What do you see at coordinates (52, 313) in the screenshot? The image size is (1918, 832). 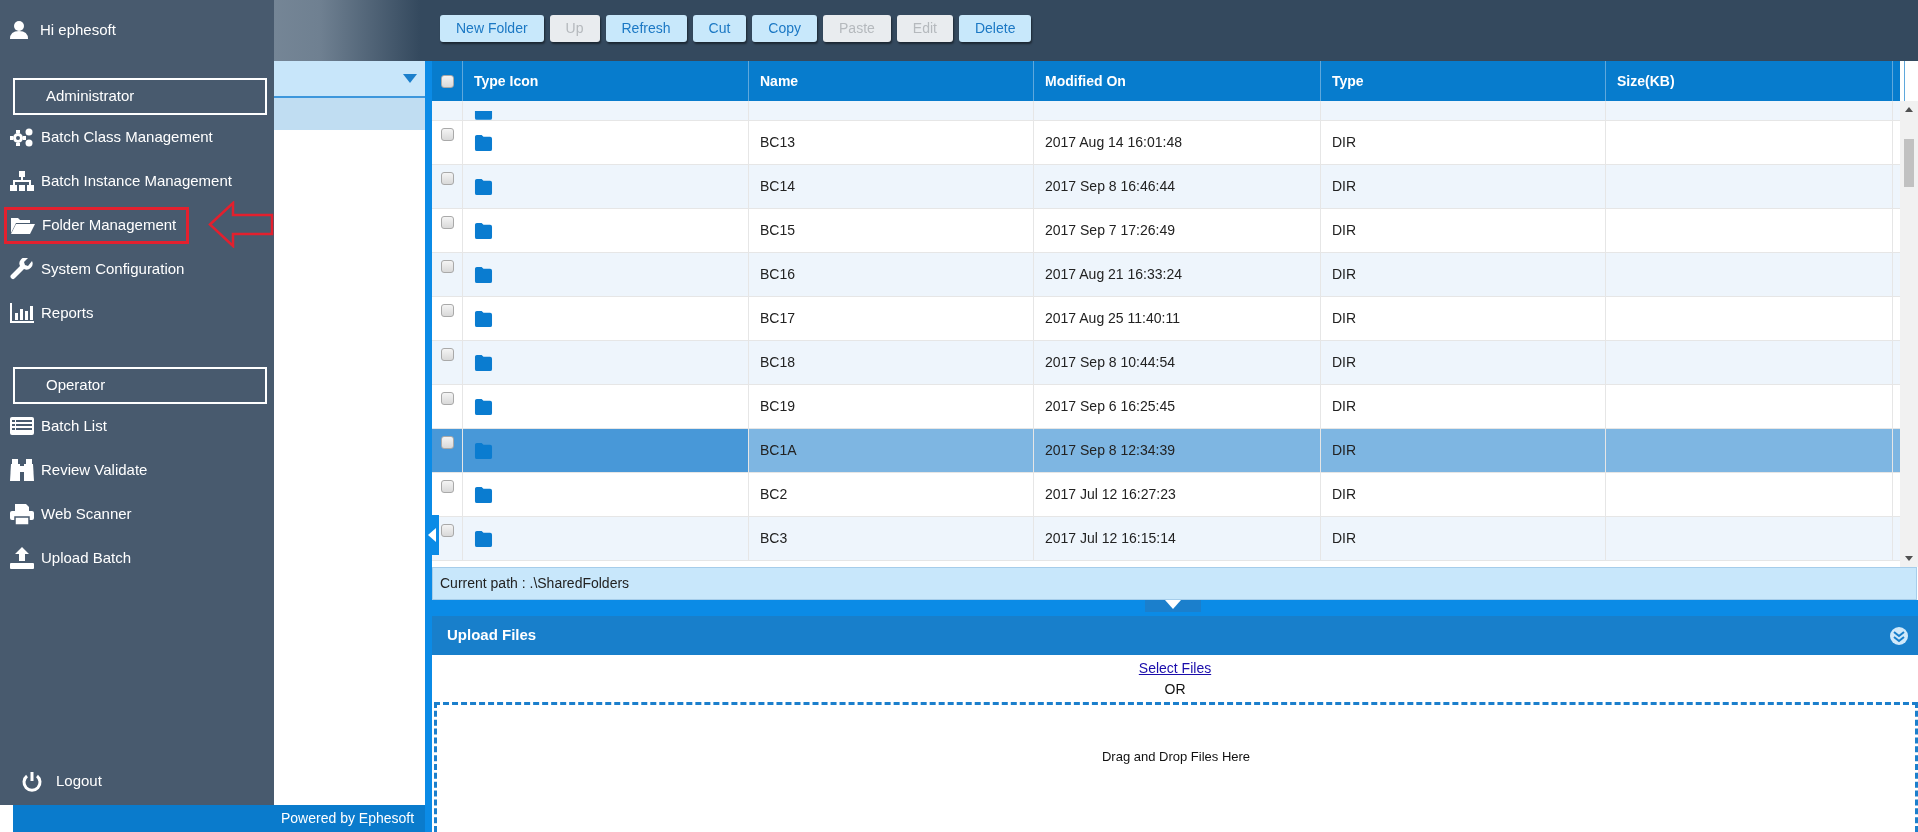 I see `menu-item: Reports` at bounding box center [52, 313].